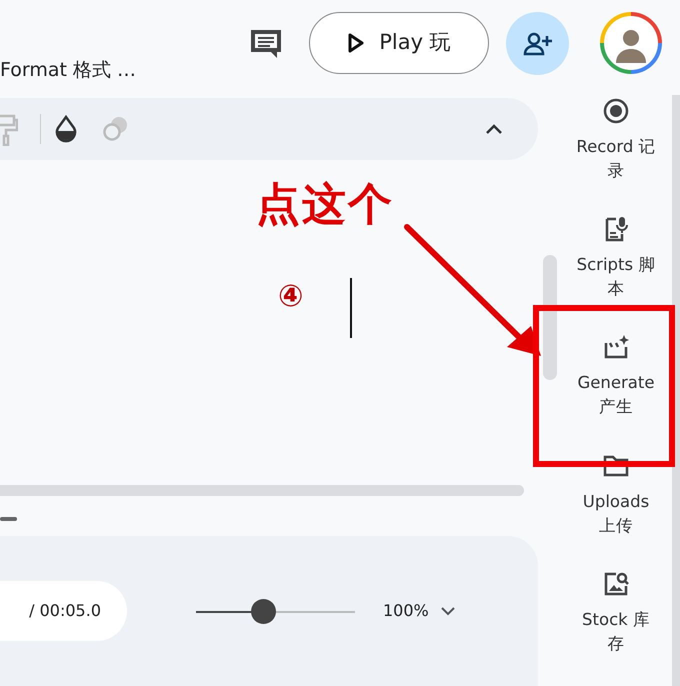  I want to click on callout-text: 点这个, so click(325, 205).